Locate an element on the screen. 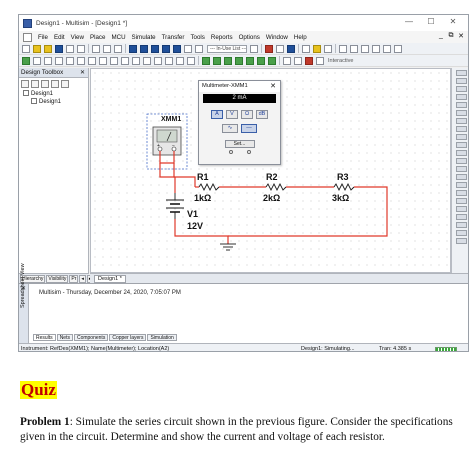 Image resolution: width=474 pixels, height=459 pixels. junction-icon is located at coordinates (272, 60).